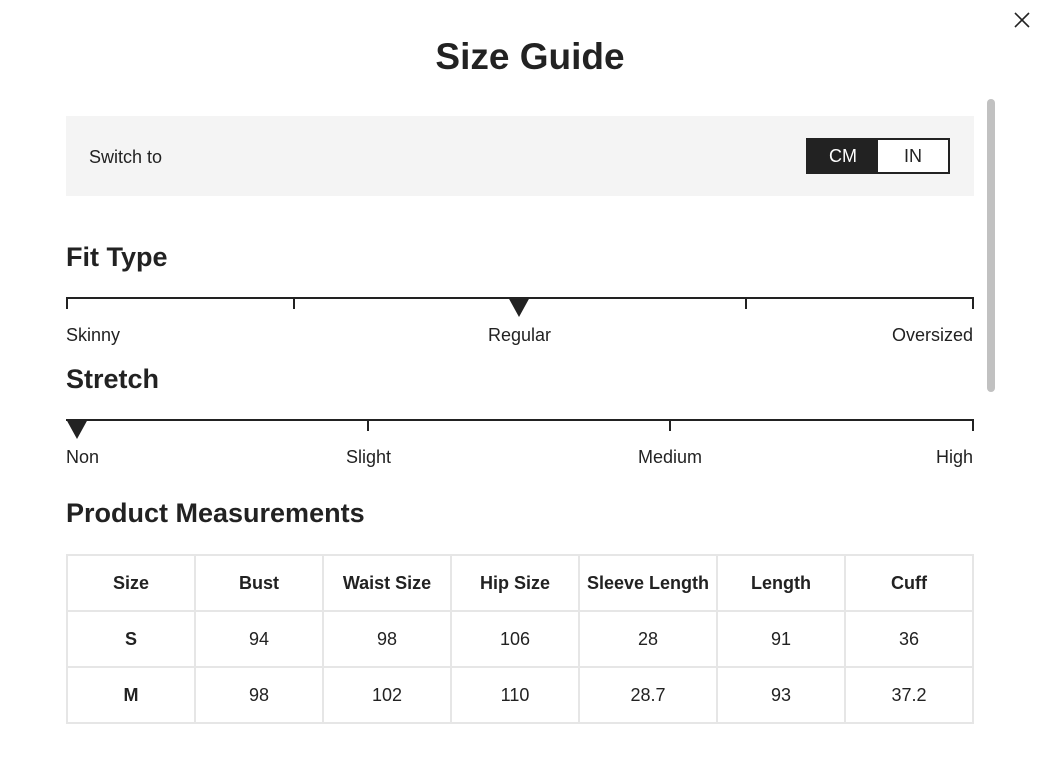  What do you see at coordinates (909, 695) in the screenshot?
I see `table-cell: 37.2` at bounding box center [909, 695].